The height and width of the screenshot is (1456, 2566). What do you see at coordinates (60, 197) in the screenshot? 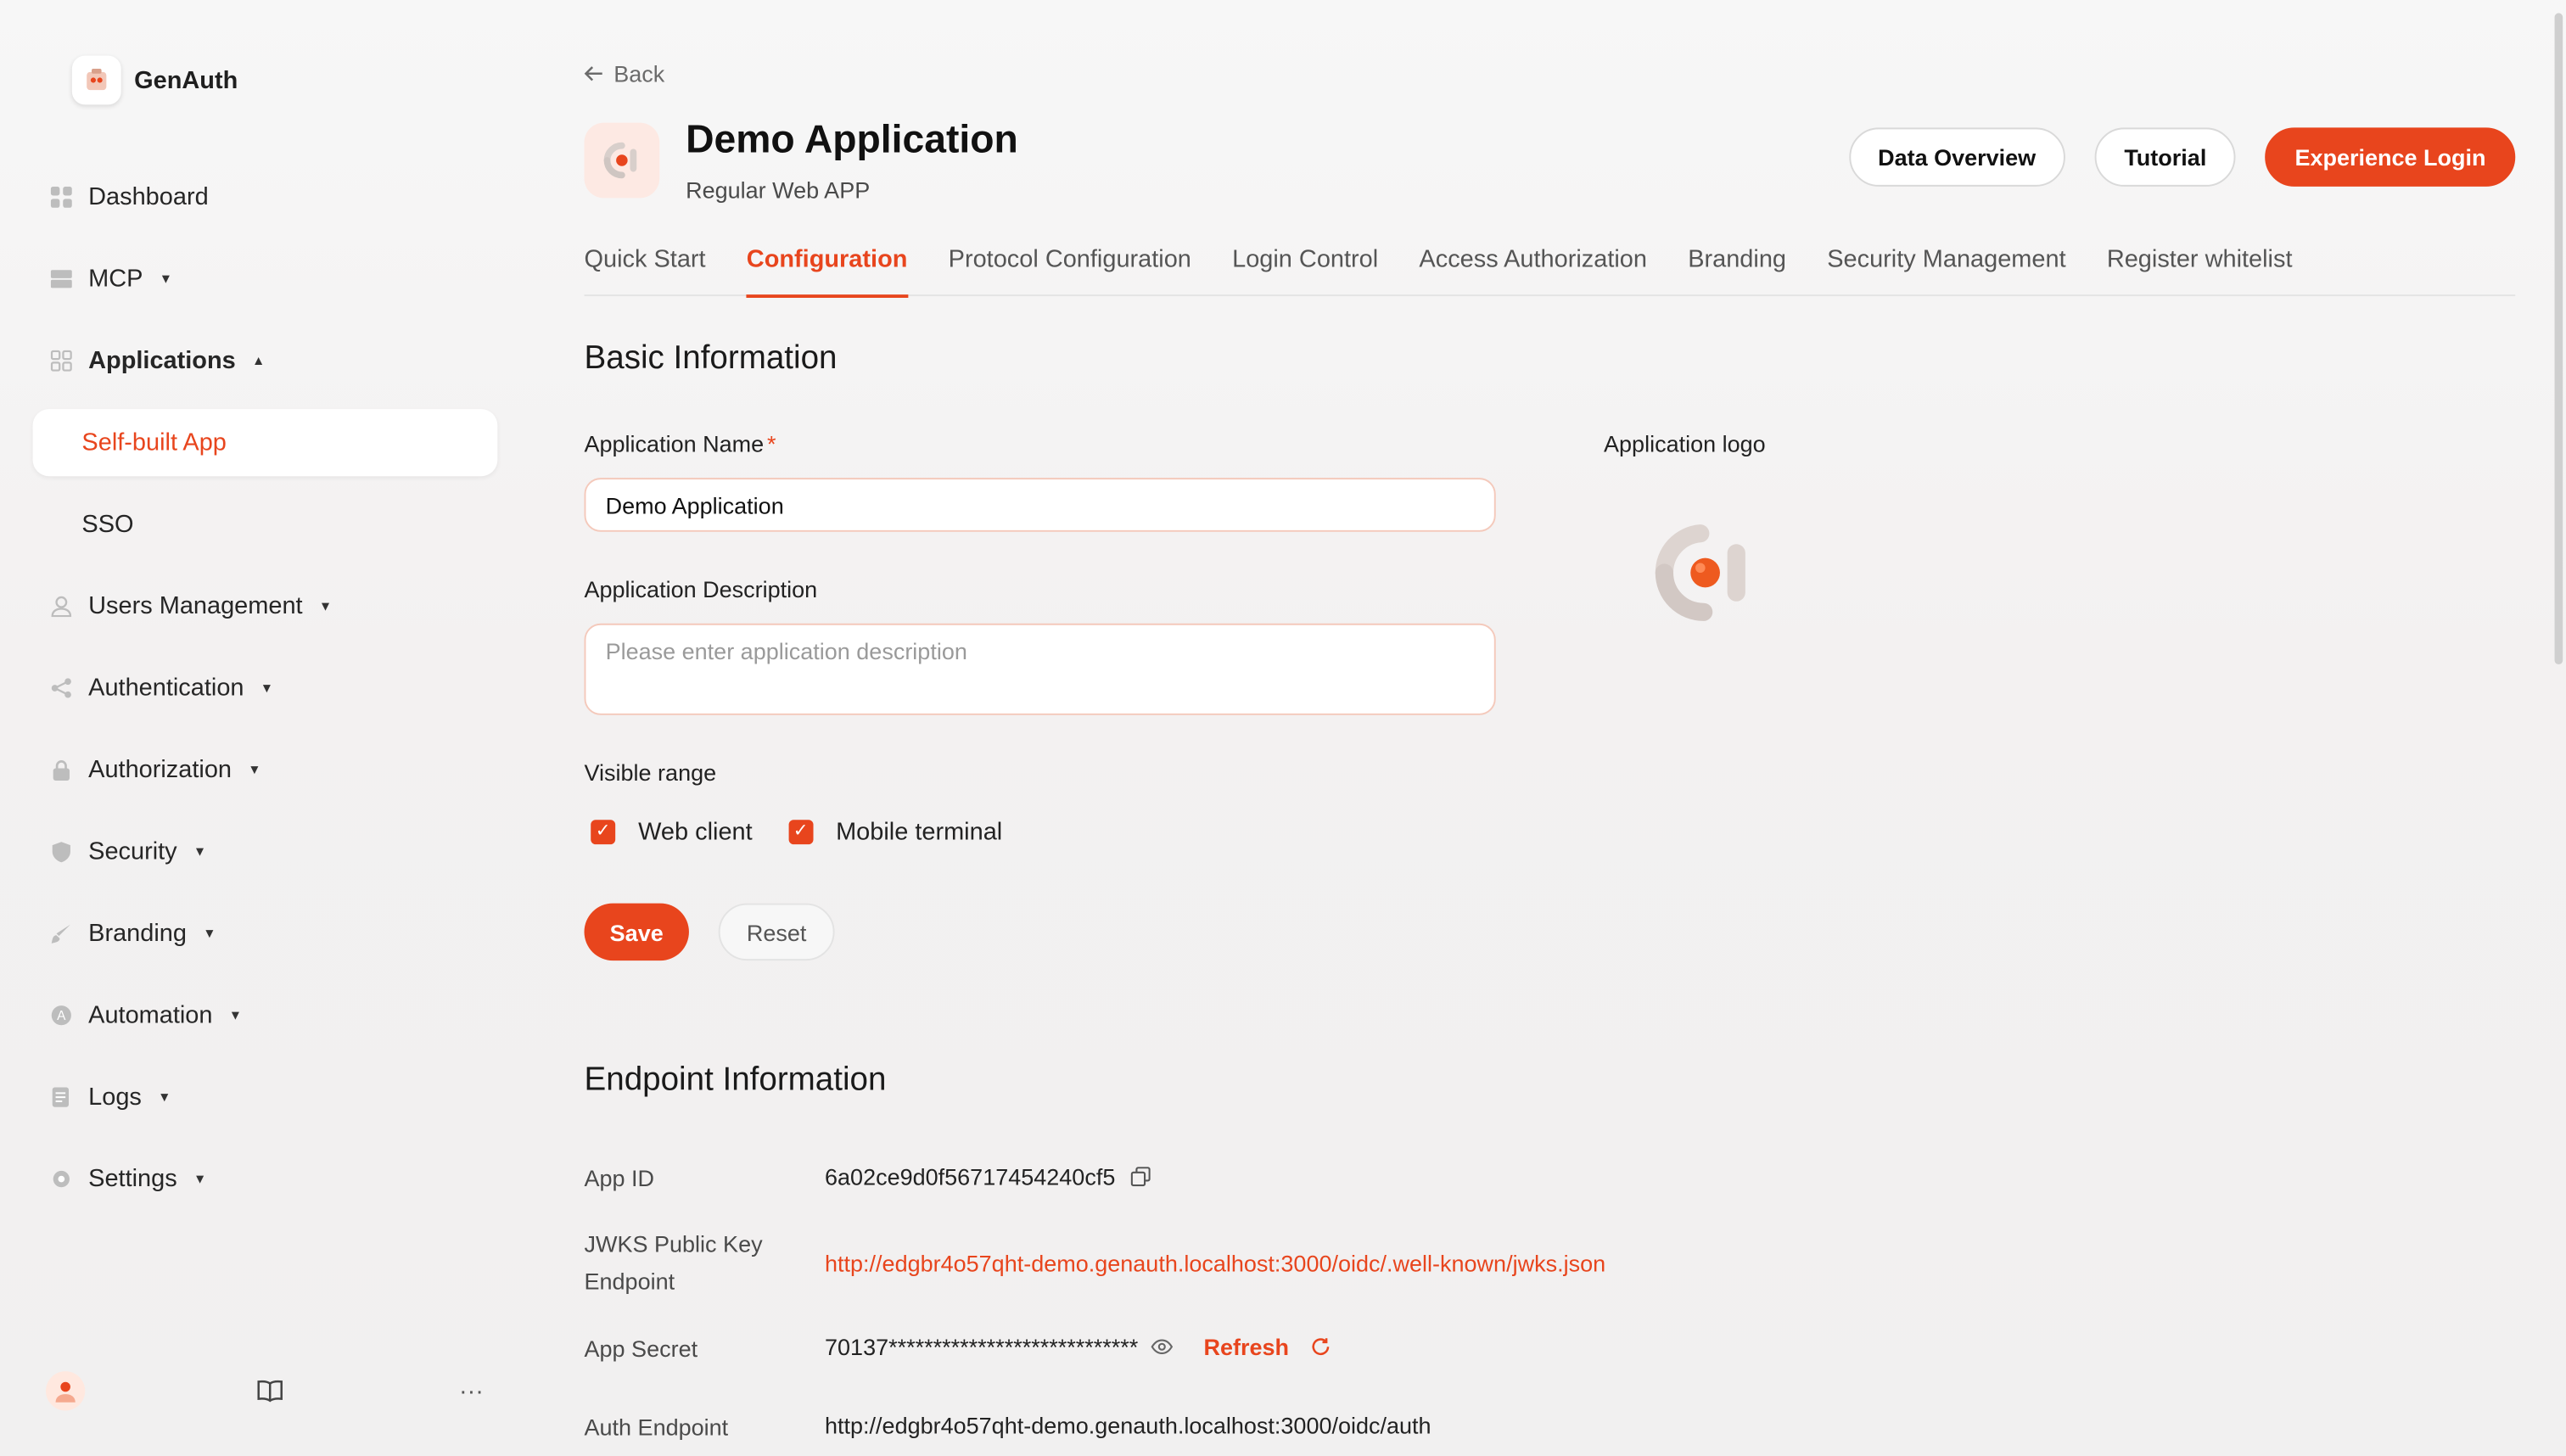
I see `grid-icon` at bounding box center [60, 197].